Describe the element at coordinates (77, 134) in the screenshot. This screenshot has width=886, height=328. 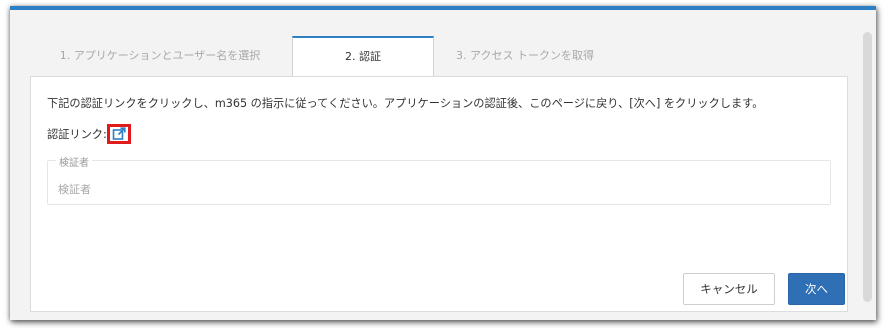
I see `auth-link-label: 認証リンク:` at that location.